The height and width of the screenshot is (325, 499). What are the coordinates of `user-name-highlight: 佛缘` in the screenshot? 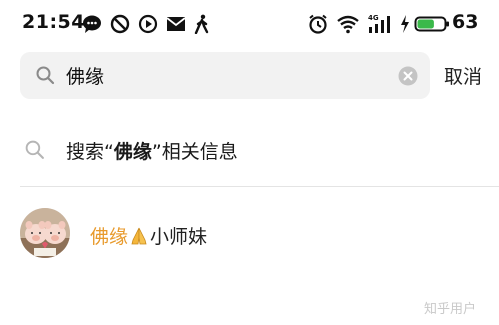 It's located at (109, 237).